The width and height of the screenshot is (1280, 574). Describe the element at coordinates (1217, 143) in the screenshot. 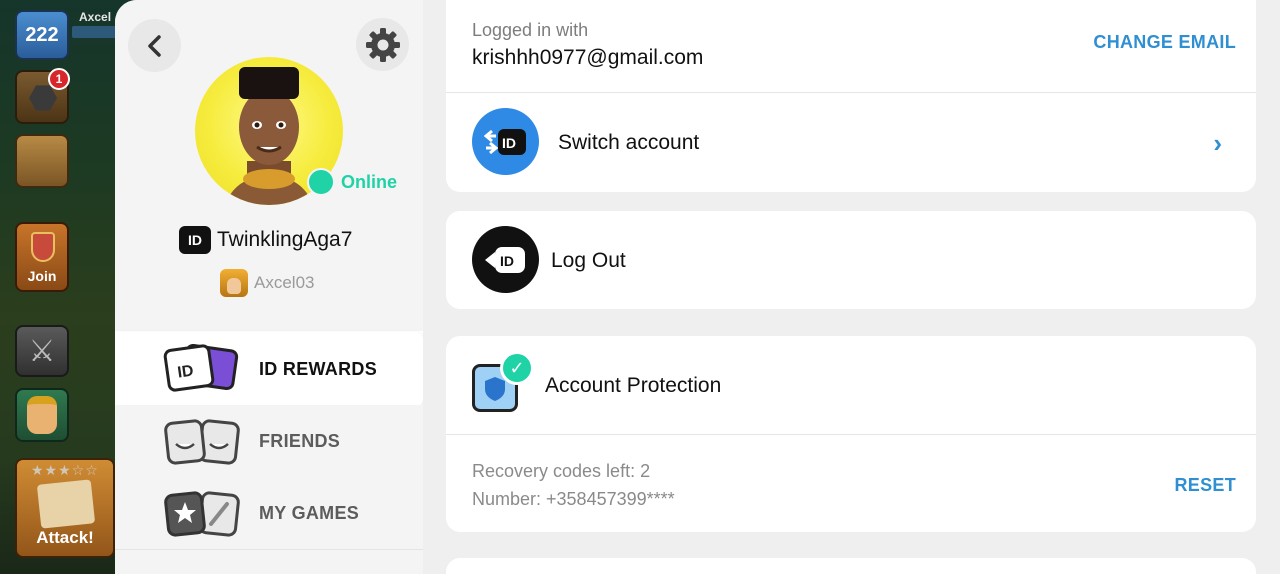

I see `chevron-right-icon: ›` at that location.